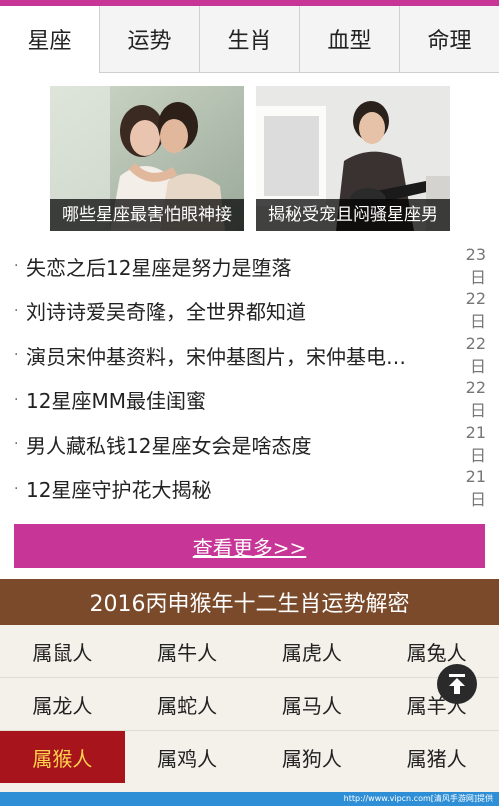 Image resolution: width=499 pixels, height=806 pixels. Describe the element at coordinates (149, 39) in the screenshot. I see `tab-yunshi: 运势` at that location.